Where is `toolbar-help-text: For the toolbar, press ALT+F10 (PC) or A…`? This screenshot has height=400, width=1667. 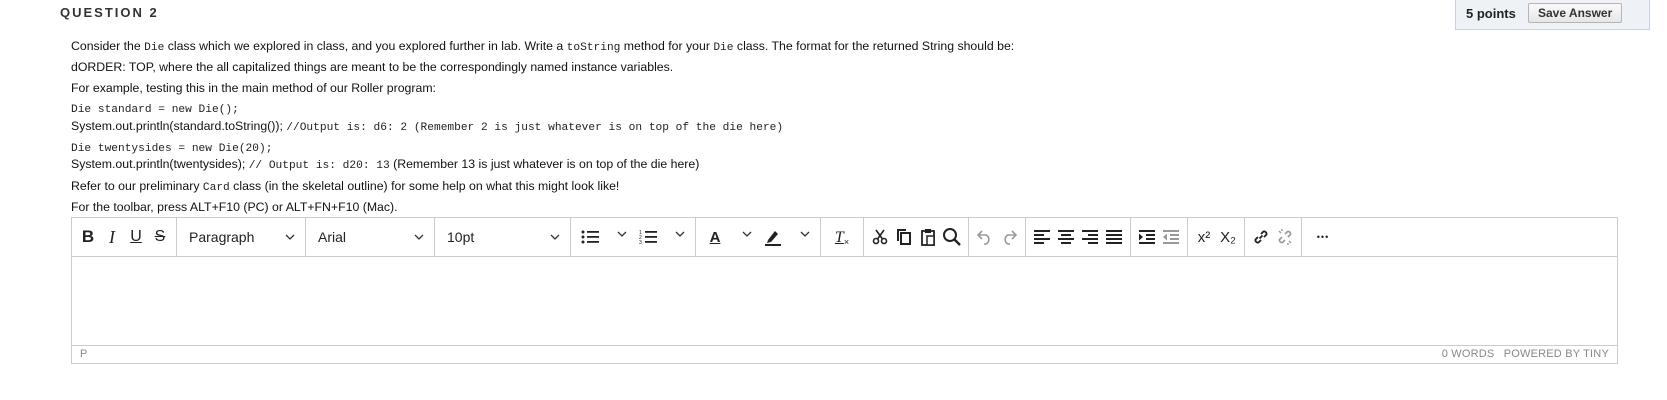
toolbar-help-text: For the toolbar, press ALT+F10 (PC) or A… is located at coordinates (234, 207).